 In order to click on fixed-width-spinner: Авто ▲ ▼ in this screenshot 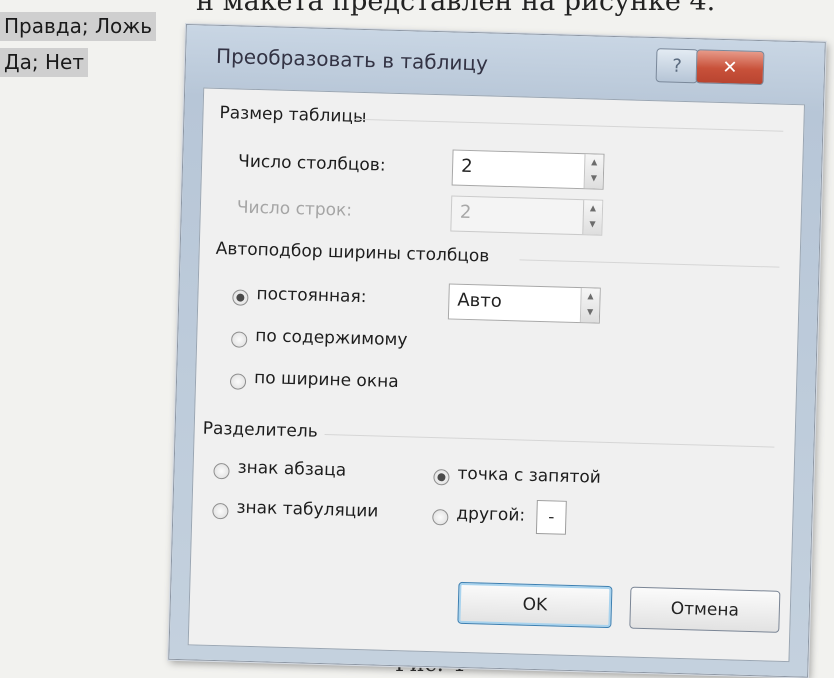, I will do `click(524, 303)`.